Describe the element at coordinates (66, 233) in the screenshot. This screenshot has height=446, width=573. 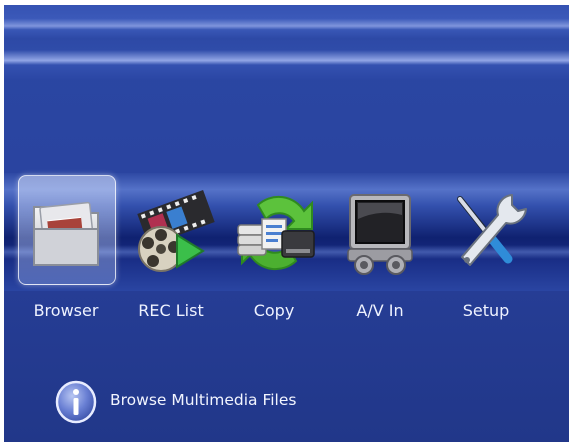
I see `folder-icon` at that location.